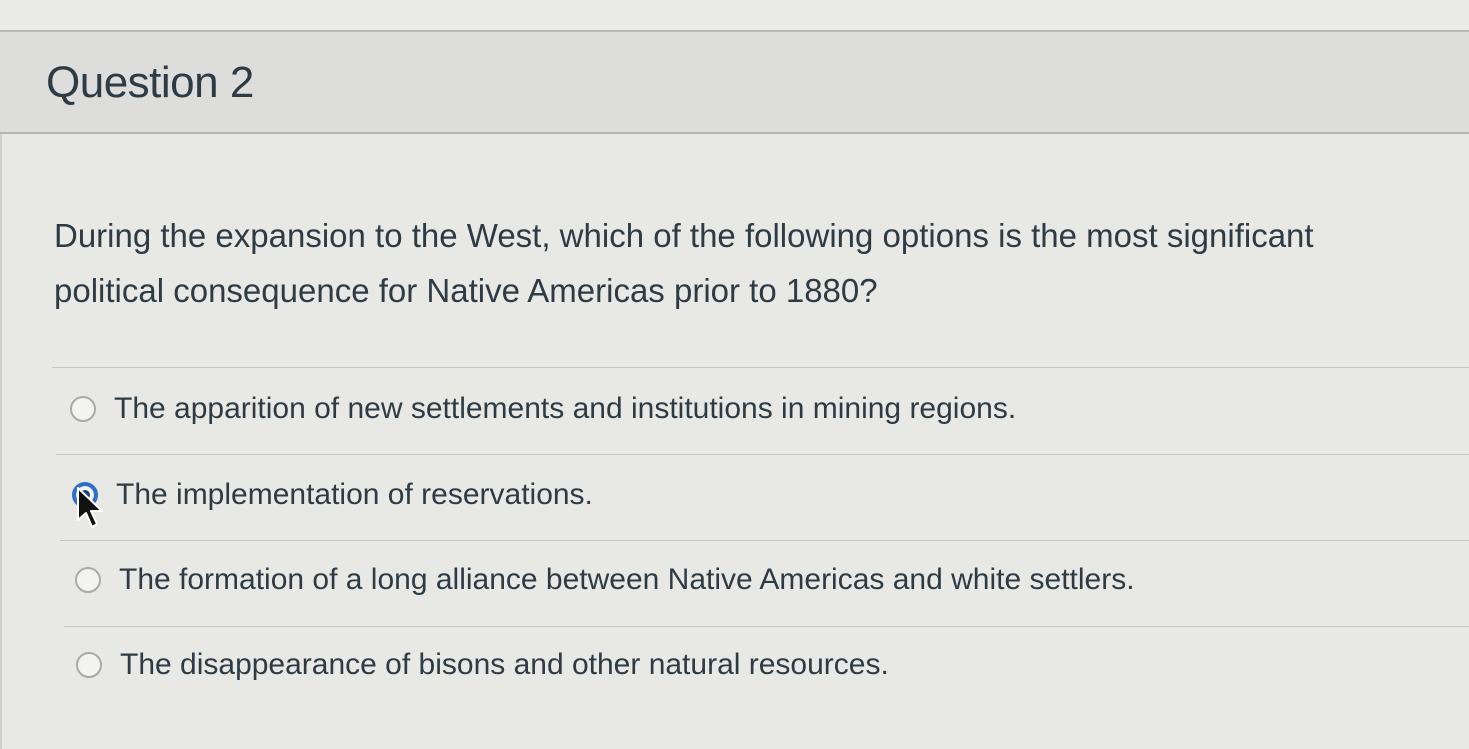  What do you see at coordinates (85, 495) in the screenshot?
I see `radio-button-selected` at bounding box center [85, 495].